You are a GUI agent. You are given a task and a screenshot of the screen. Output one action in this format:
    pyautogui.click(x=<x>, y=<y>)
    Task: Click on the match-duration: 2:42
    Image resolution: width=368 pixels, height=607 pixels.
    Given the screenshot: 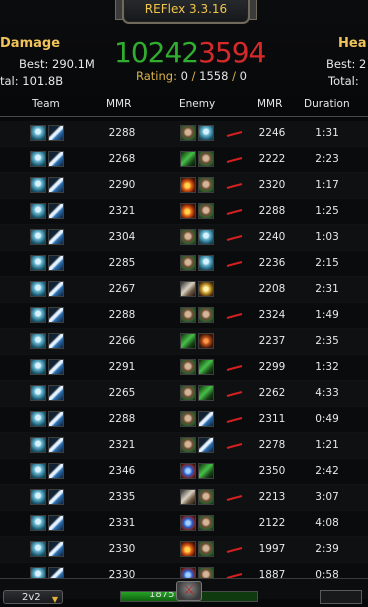 What is the action you would take?
    pyautogui.click(x=327, y=471)
    